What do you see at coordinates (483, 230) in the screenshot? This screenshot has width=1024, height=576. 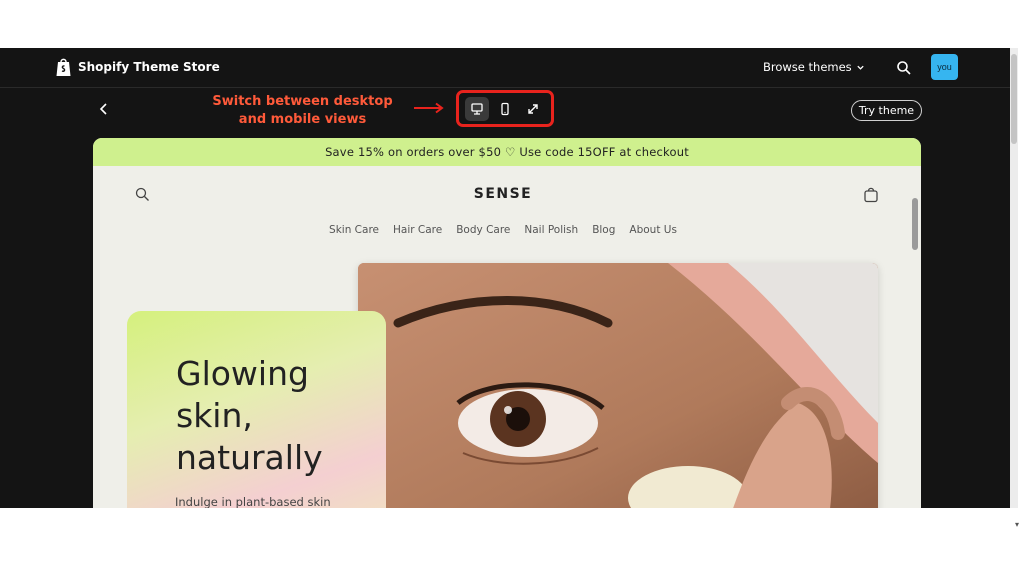 I see `nav-body-care: Body Care` at bounding box center [483, 230].